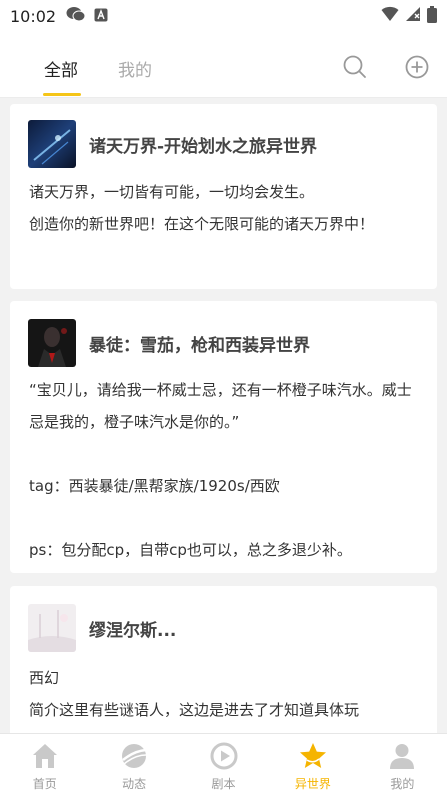  I want to click on nav-script: 剧本, so click(223, 764).